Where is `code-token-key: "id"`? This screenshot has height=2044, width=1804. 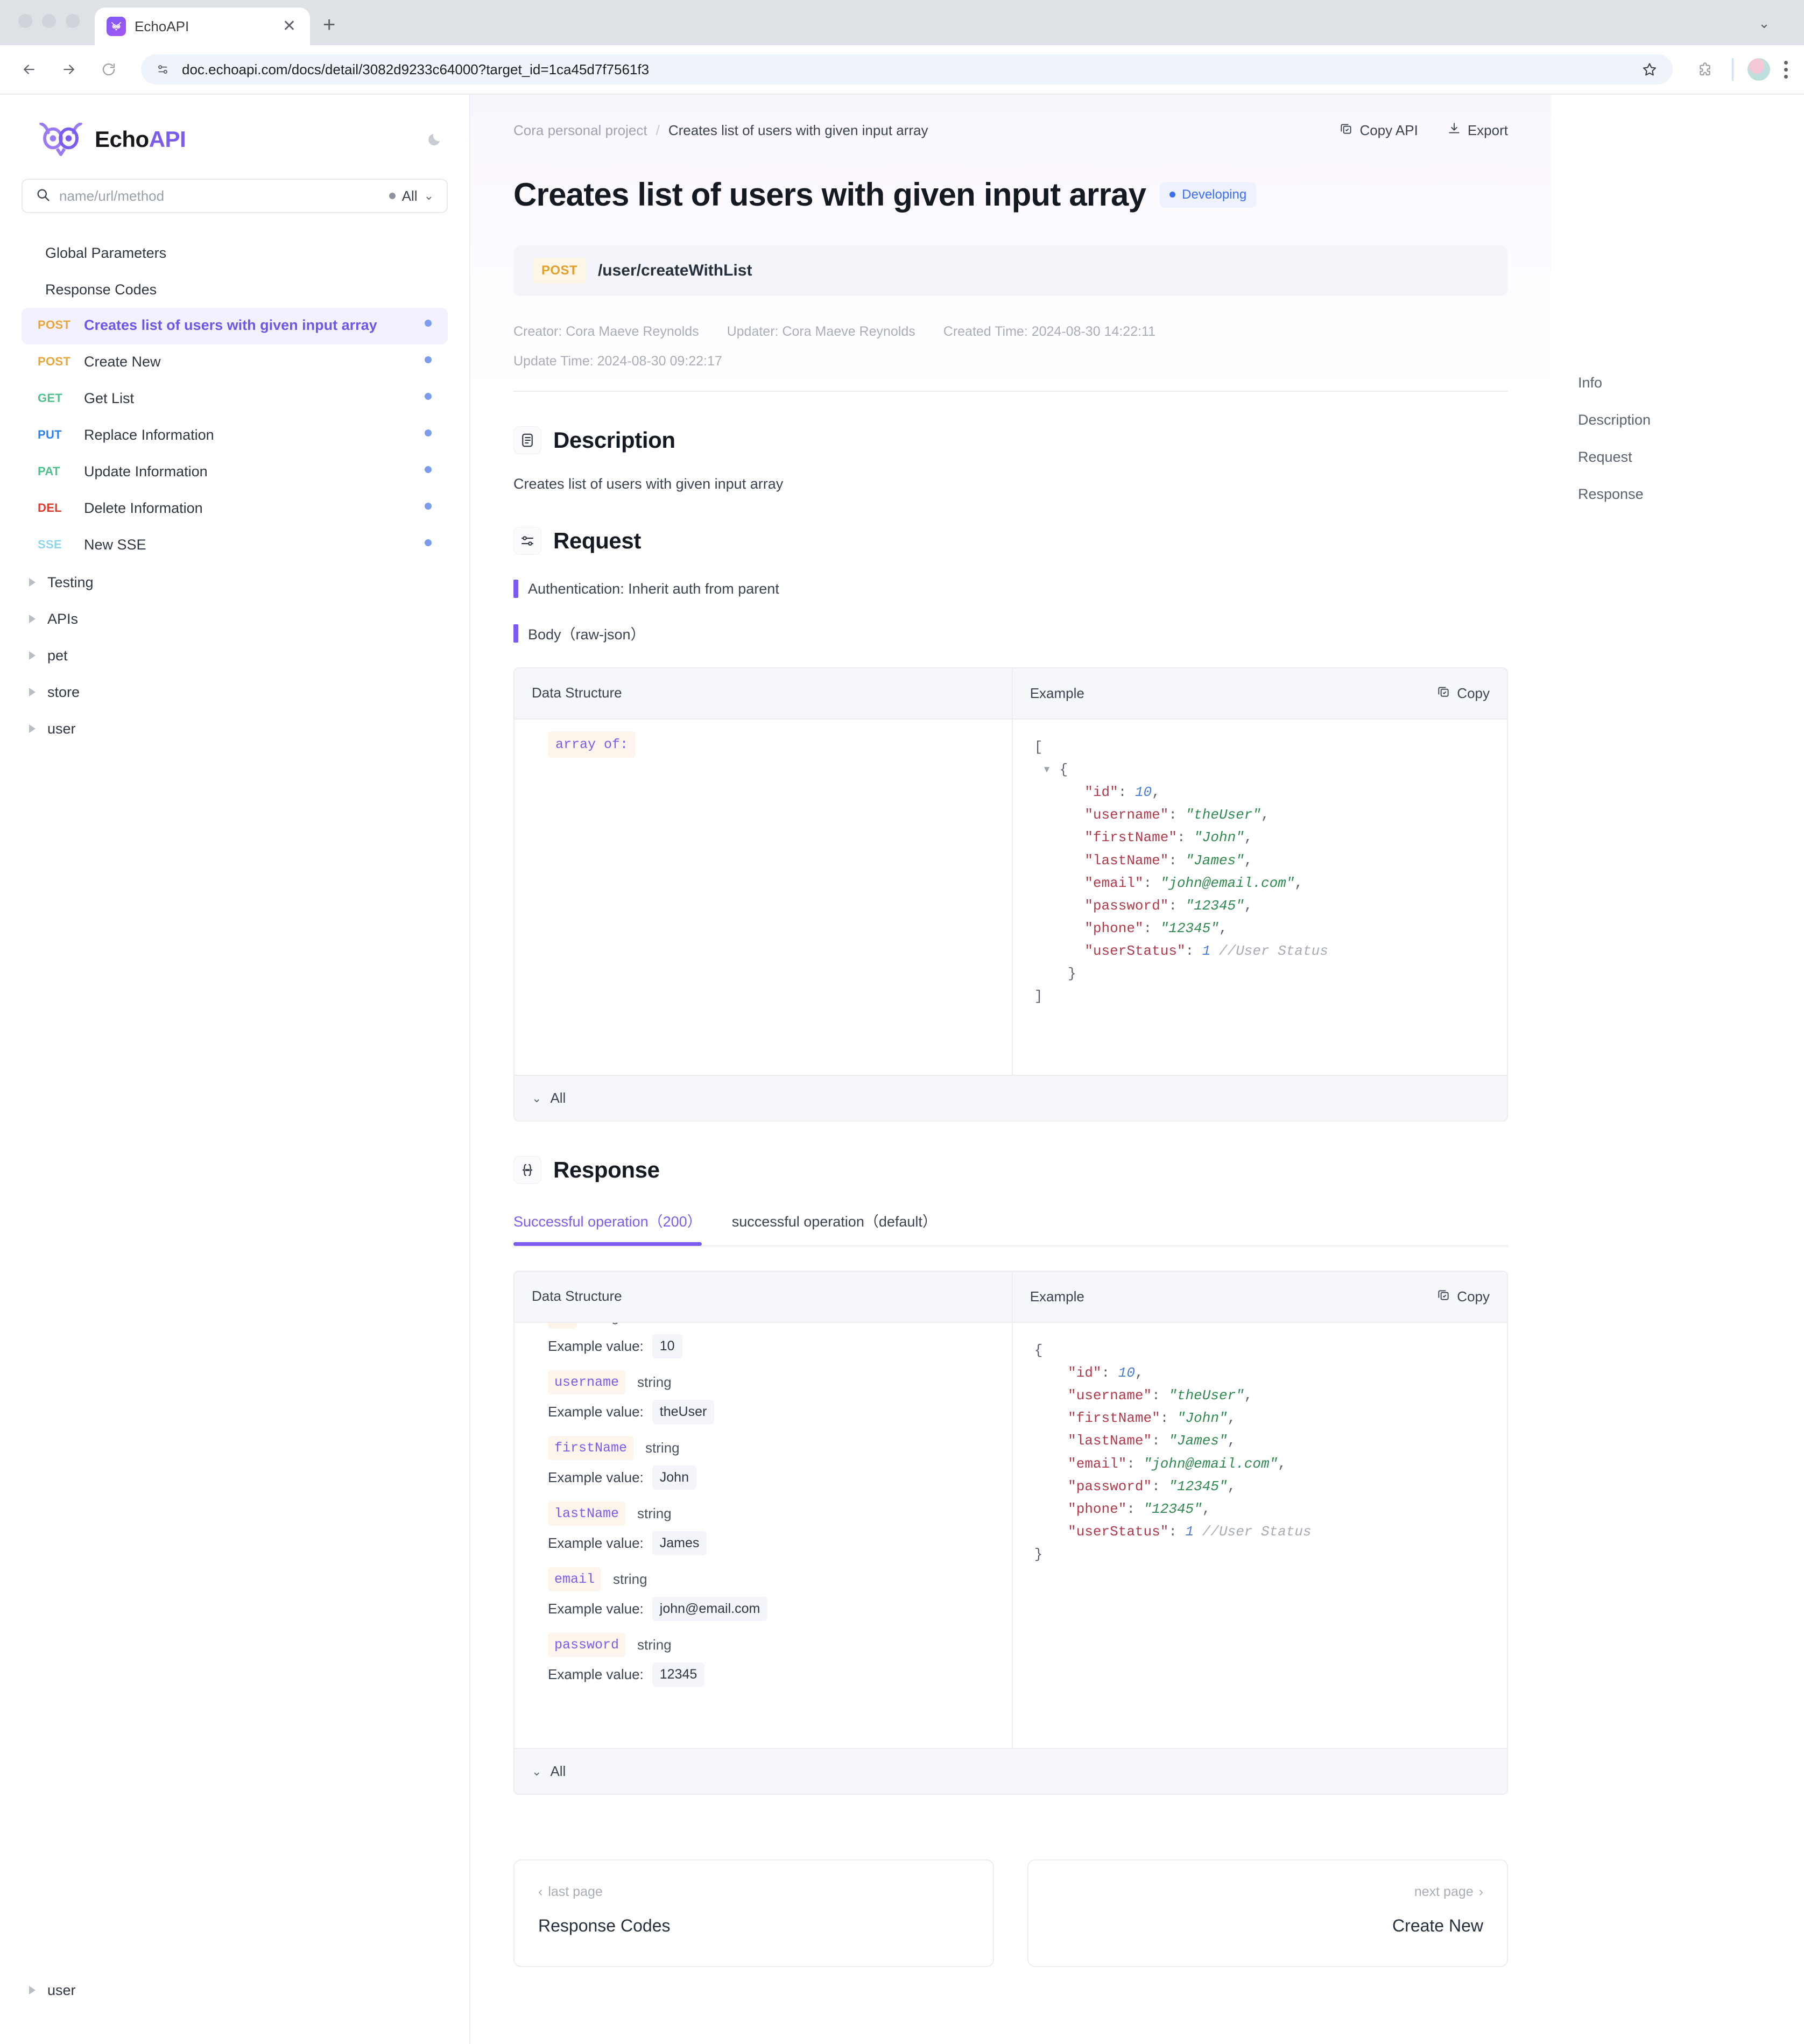 code-token-key: "id" is located at coordinates (1085, 1373).